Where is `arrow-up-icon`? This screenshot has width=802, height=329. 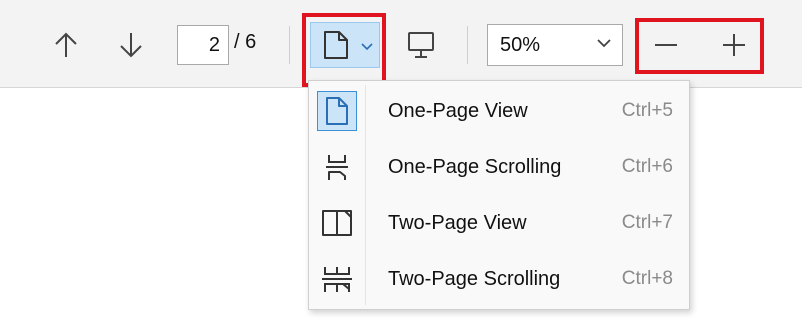
arrow-up-icon is located at coordinates (66, 44).